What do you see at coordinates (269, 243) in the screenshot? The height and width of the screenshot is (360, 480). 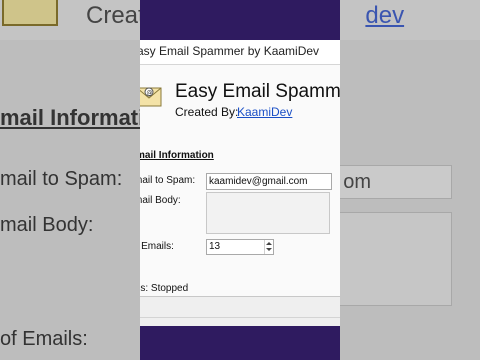 I see `spin-up-icon` at bounding box center [269, 243].